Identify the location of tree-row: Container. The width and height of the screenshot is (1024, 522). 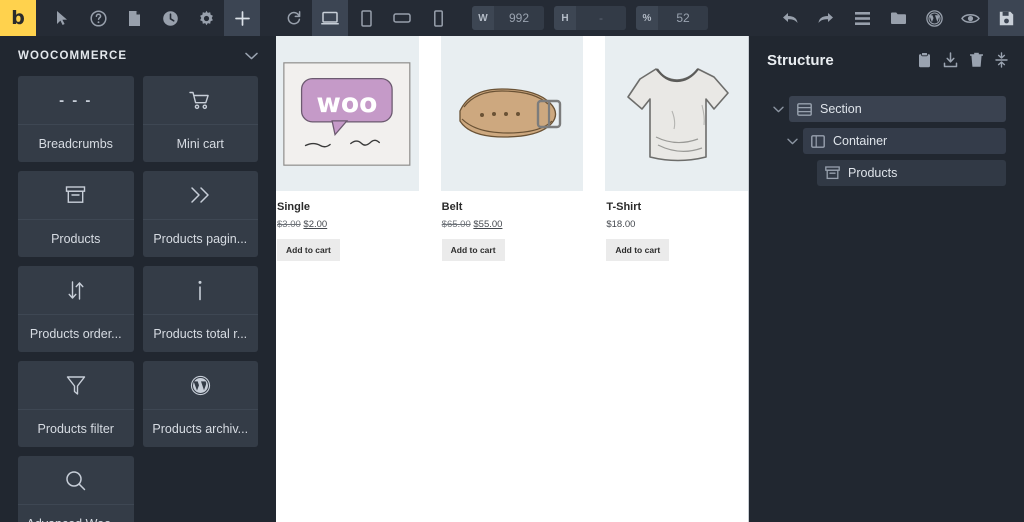
(893, 141).